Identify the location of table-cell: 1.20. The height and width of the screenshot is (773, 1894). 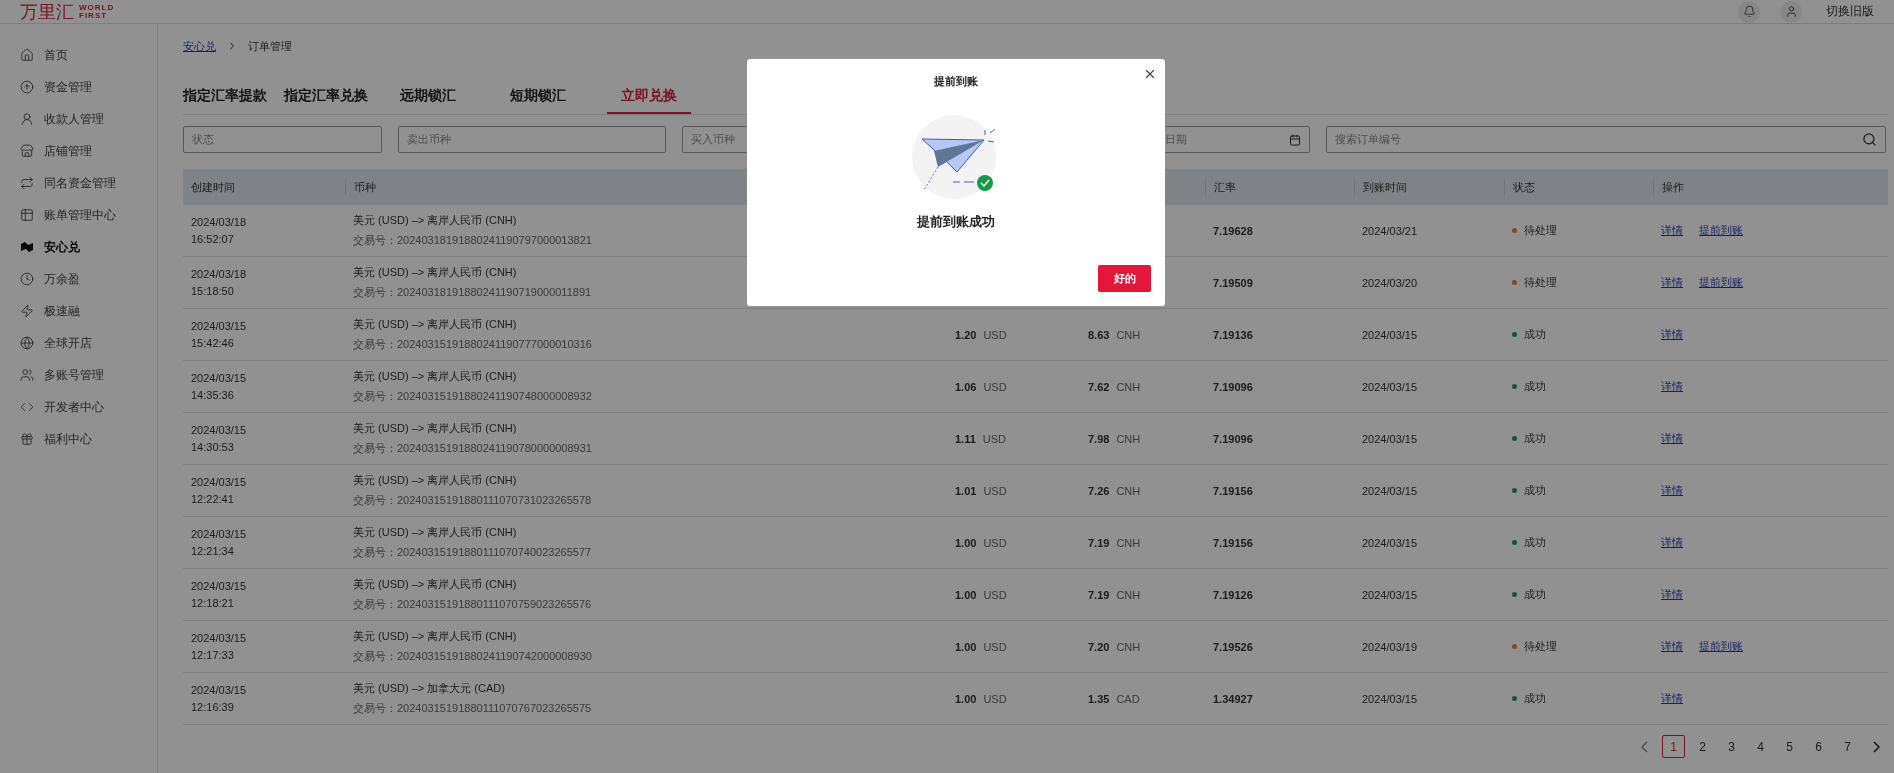
(966, 334).